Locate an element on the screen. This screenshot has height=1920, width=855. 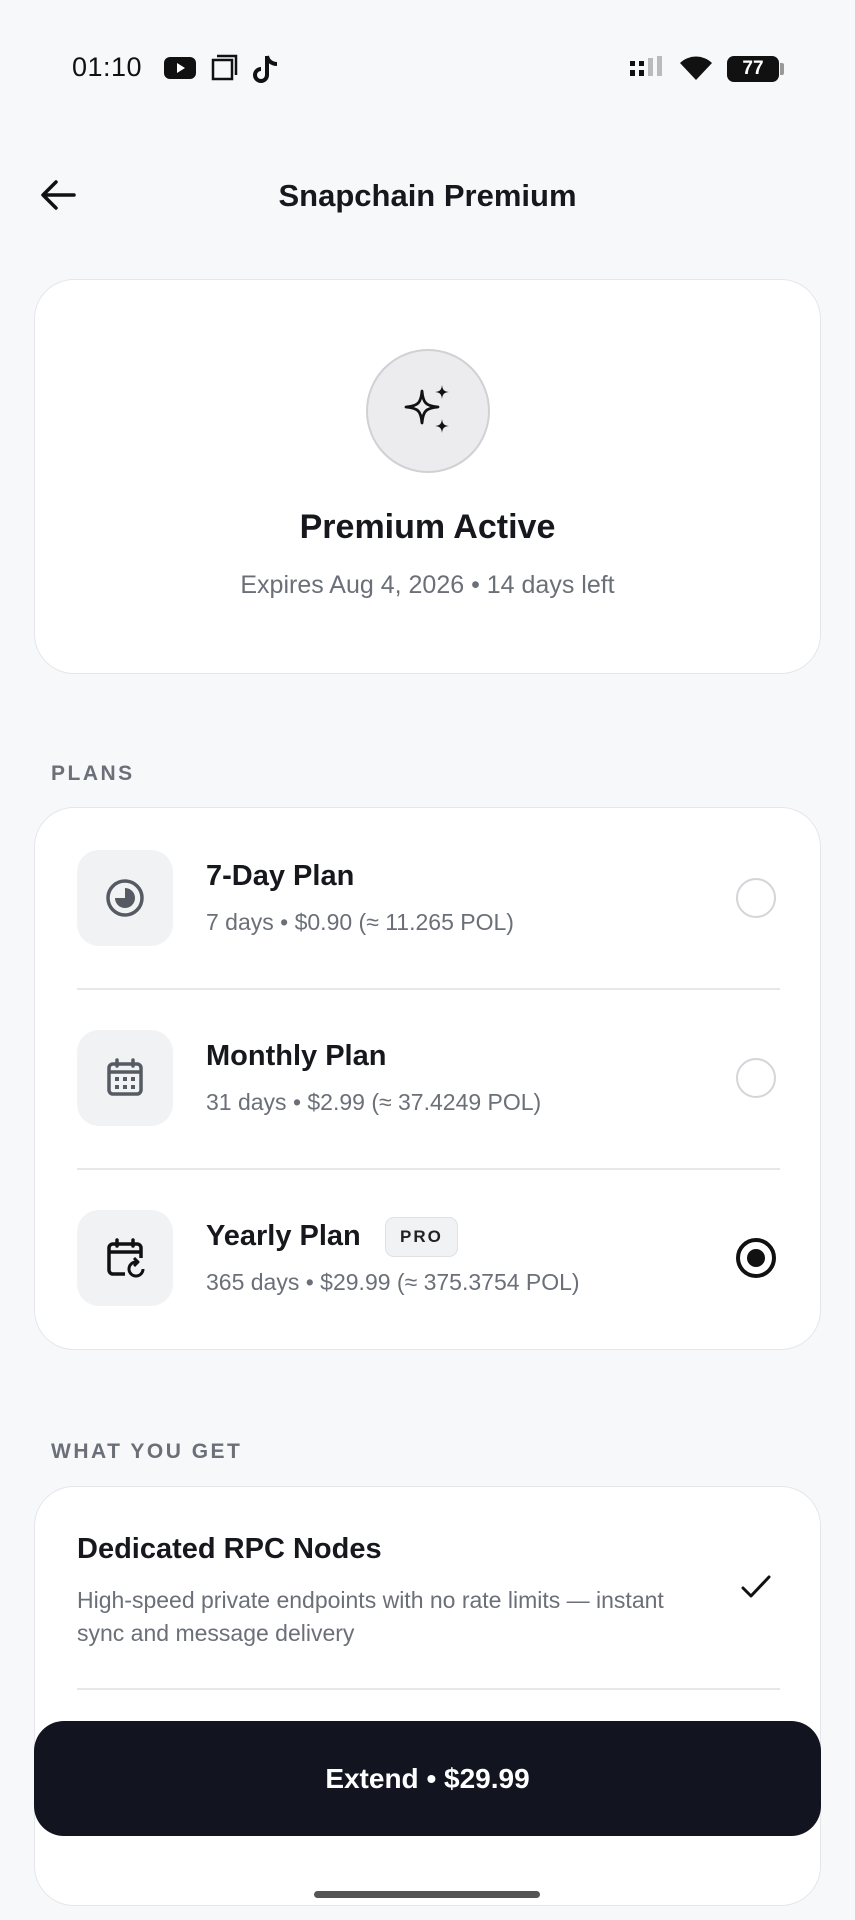
calendar-icon is located at coordinates (125, 1078).